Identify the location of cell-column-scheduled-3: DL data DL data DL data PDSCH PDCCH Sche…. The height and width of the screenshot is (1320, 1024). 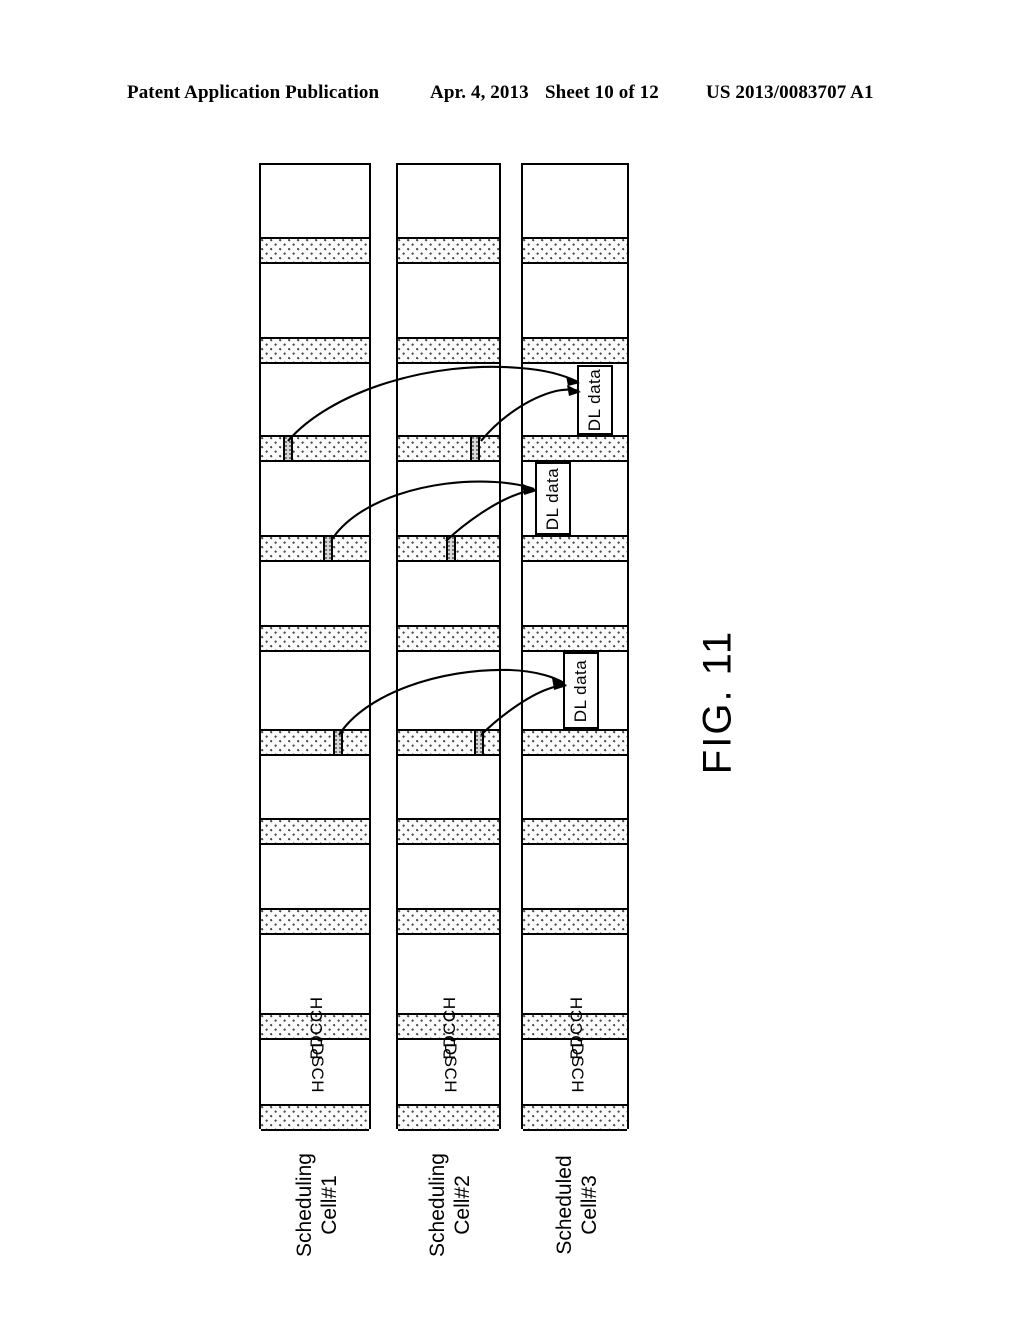
(575, 709).